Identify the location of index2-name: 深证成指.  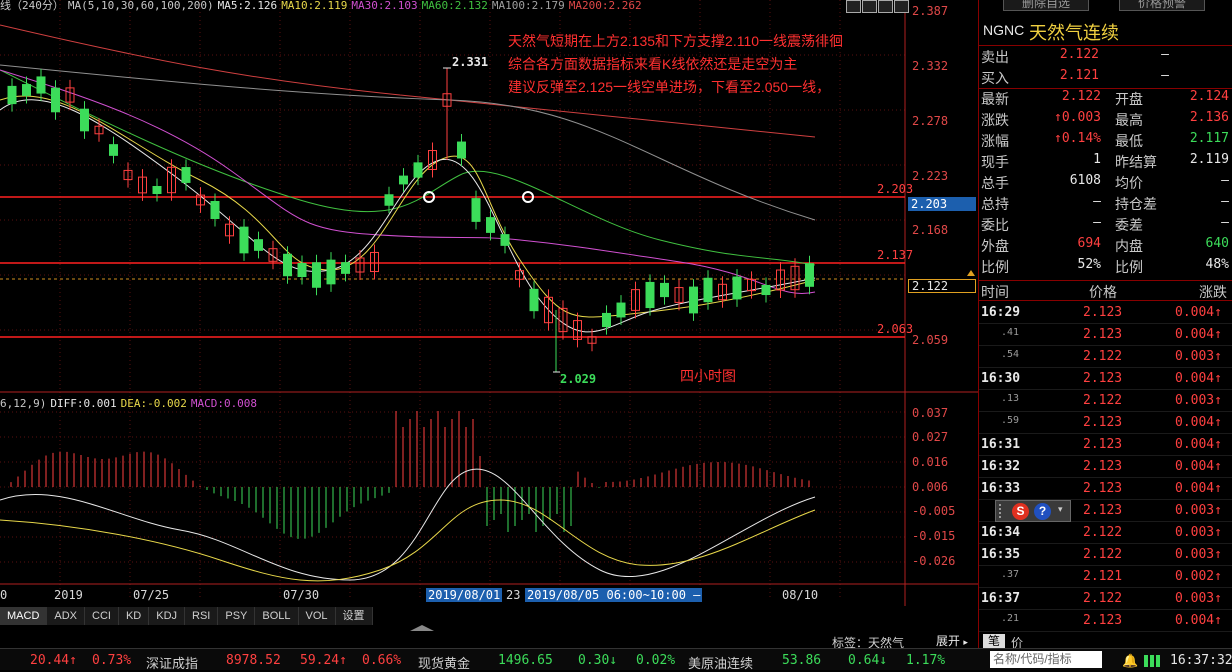
(172, 662).